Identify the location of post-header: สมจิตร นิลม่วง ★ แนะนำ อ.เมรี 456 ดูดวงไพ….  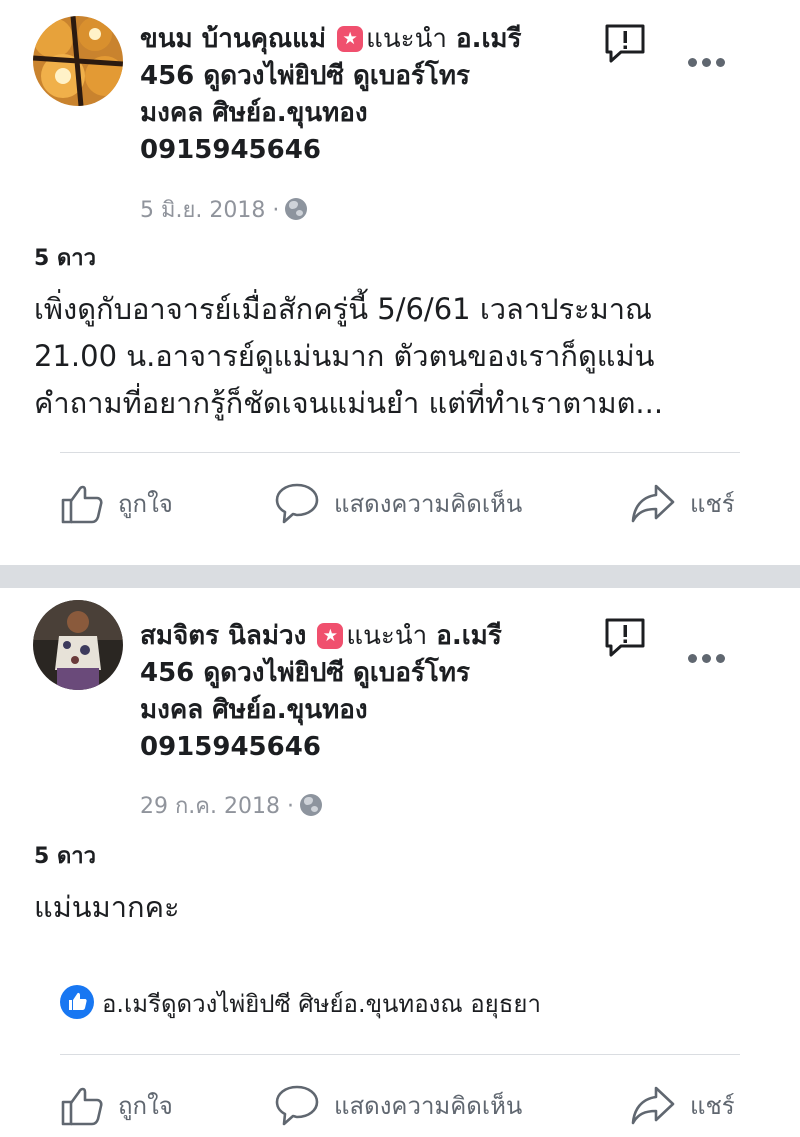
(375, 692).